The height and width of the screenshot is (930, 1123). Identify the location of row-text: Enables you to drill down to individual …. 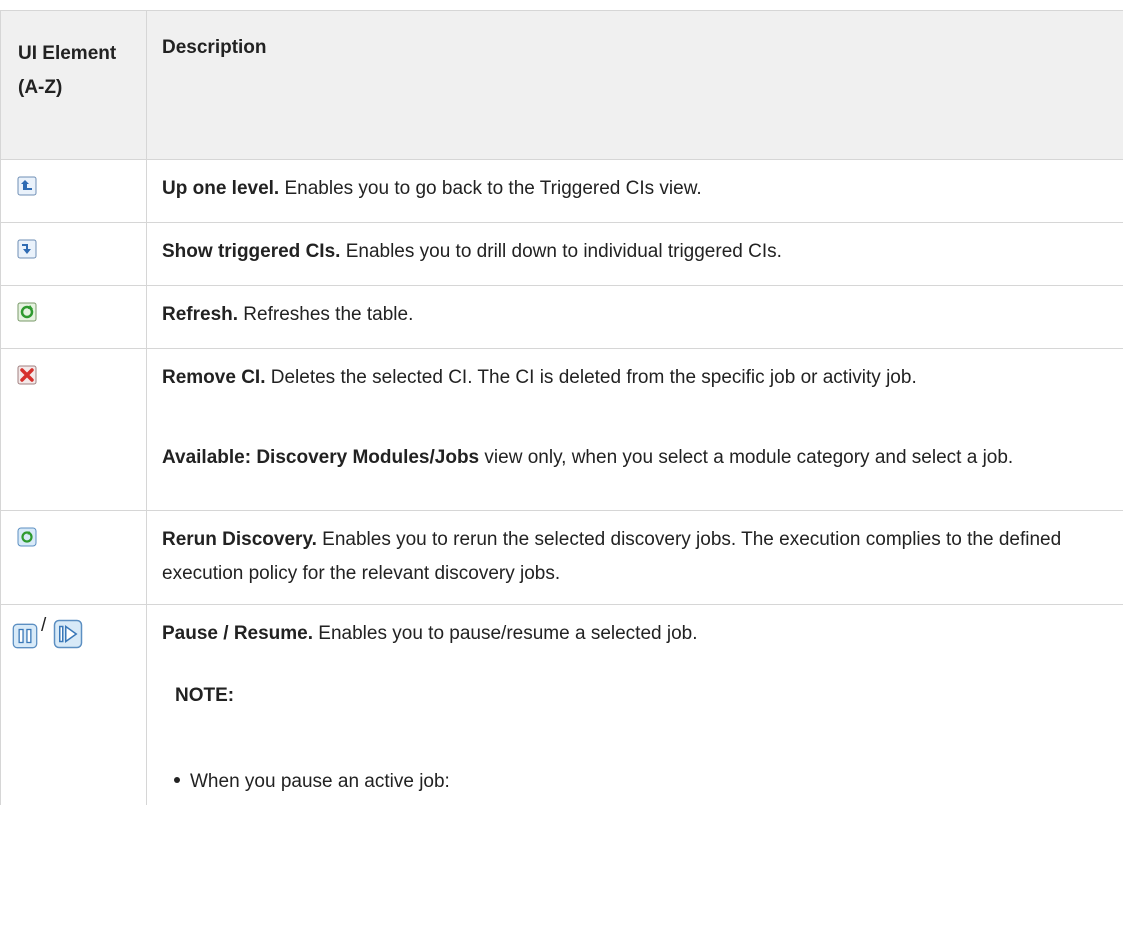
(561, 251).